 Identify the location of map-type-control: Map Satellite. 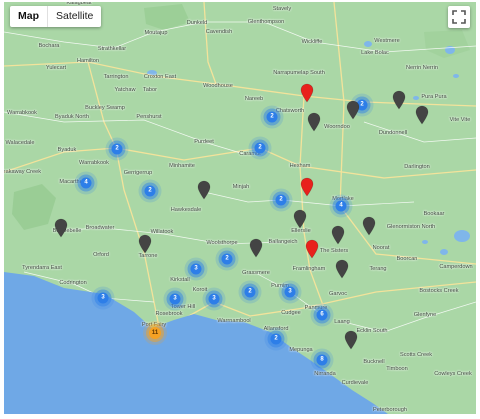
(56, 16).